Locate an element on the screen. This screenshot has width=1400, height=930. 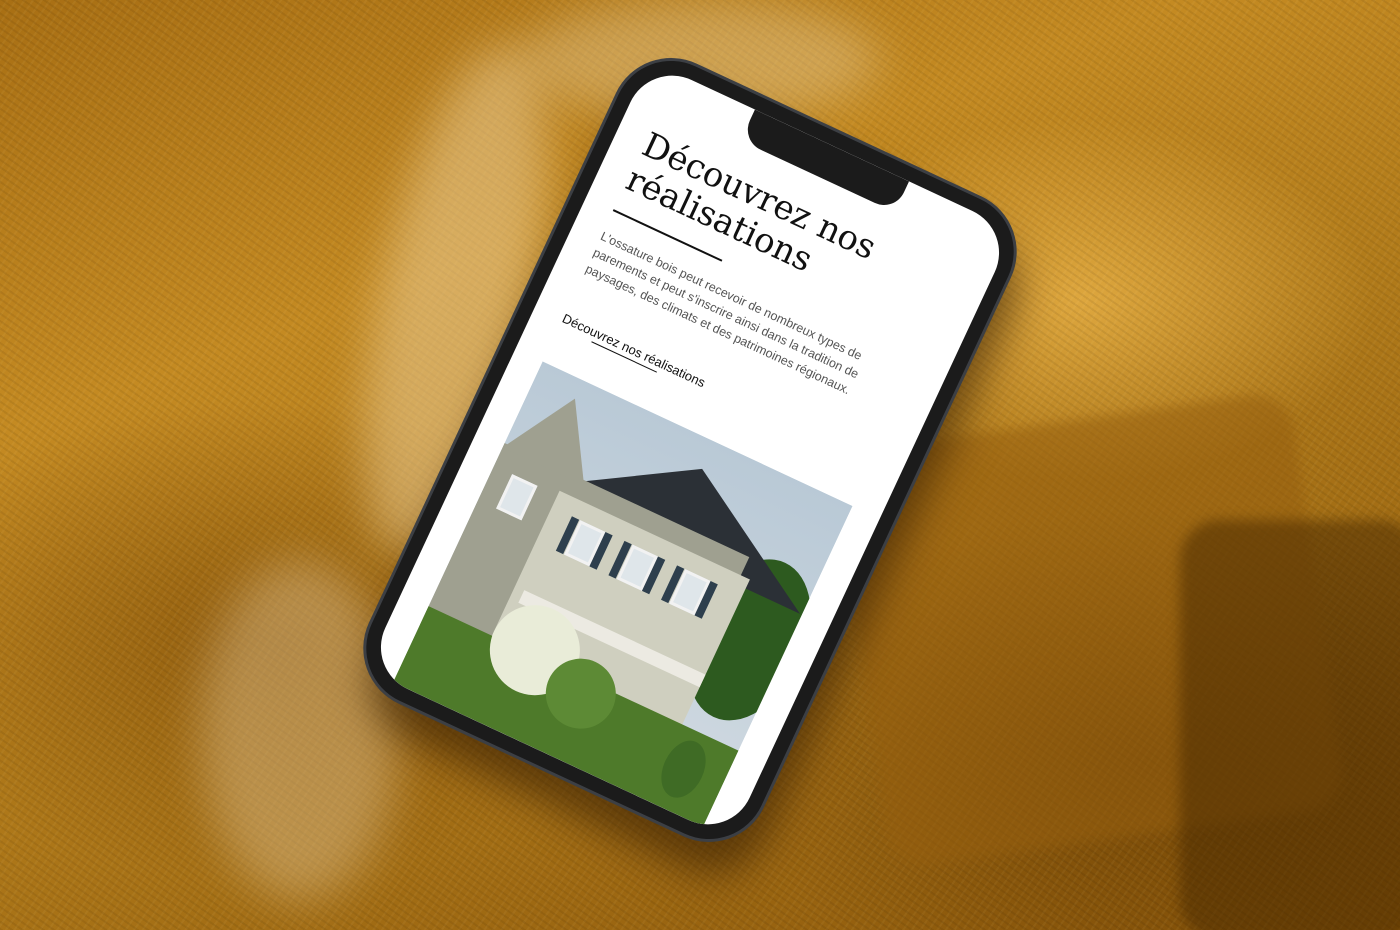
cushion-shadow is located at coordinates (1290, 725).